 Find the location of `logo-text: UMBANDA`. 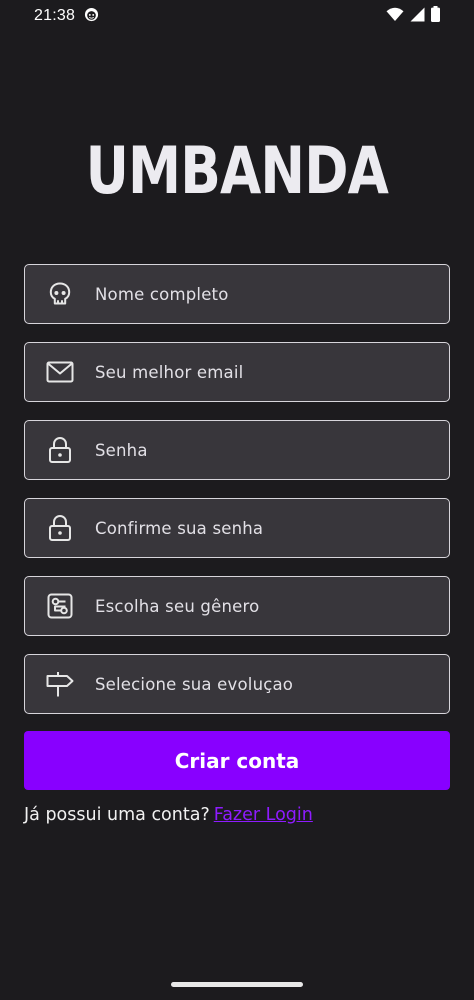

logo-text: UMBANDA is located at coordinates (237, 170).